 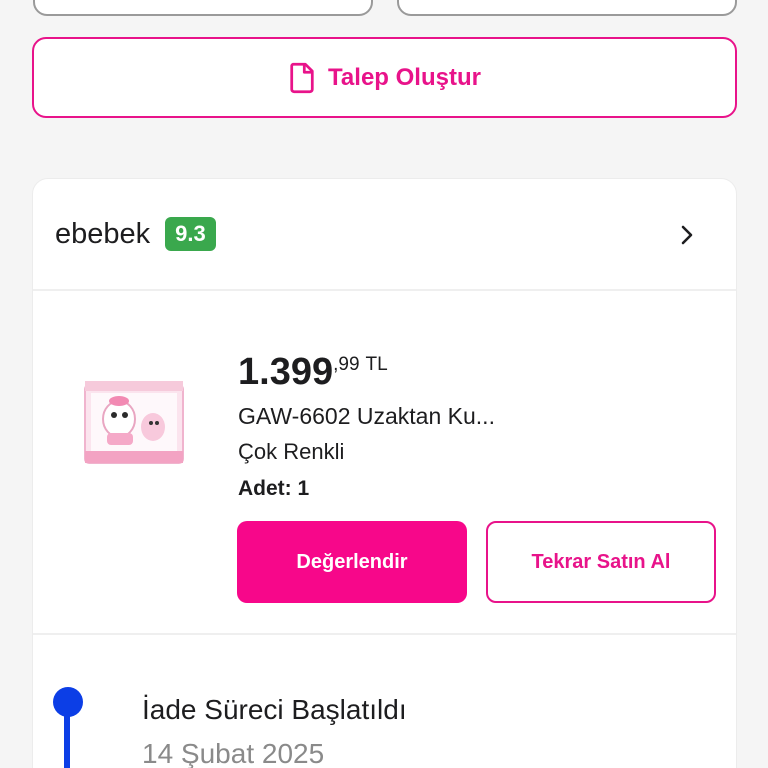 I want to click on top-left-button, so click(x=203, y=8).